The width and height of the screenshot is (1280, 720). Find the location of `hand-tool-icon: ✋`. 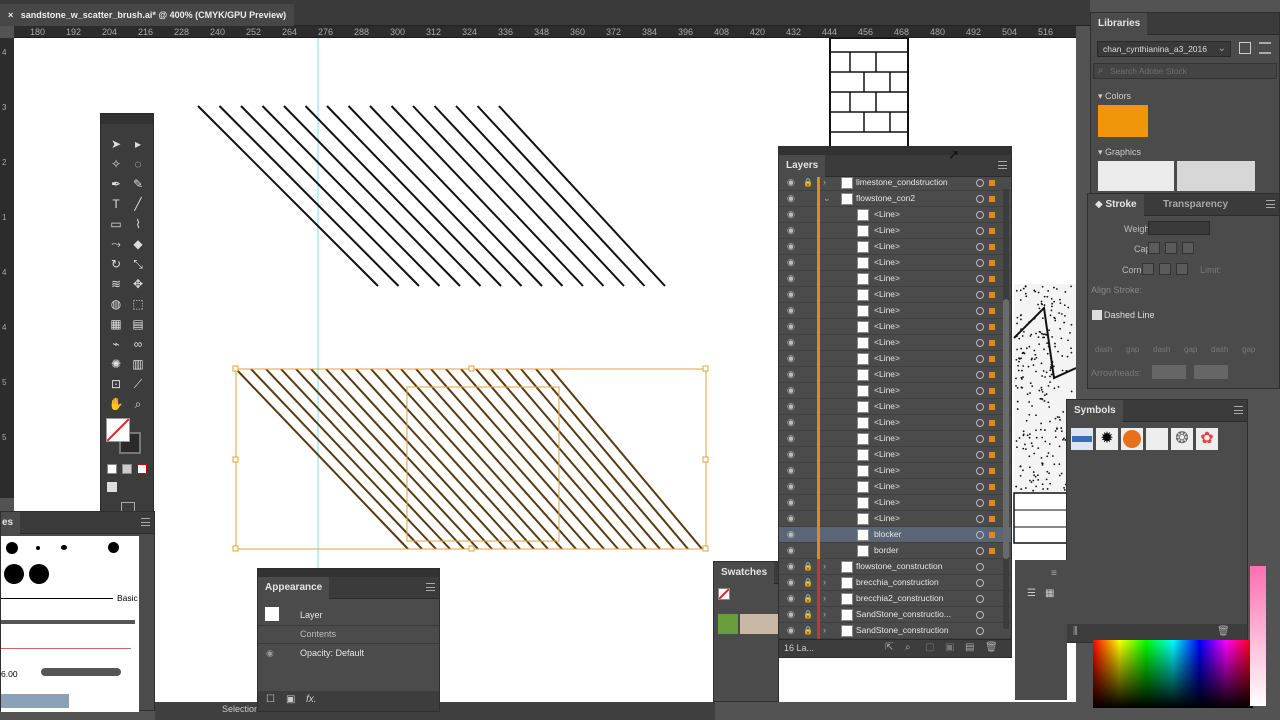

hand-tool-icon: ✋ is located at coordinates (116, 404).